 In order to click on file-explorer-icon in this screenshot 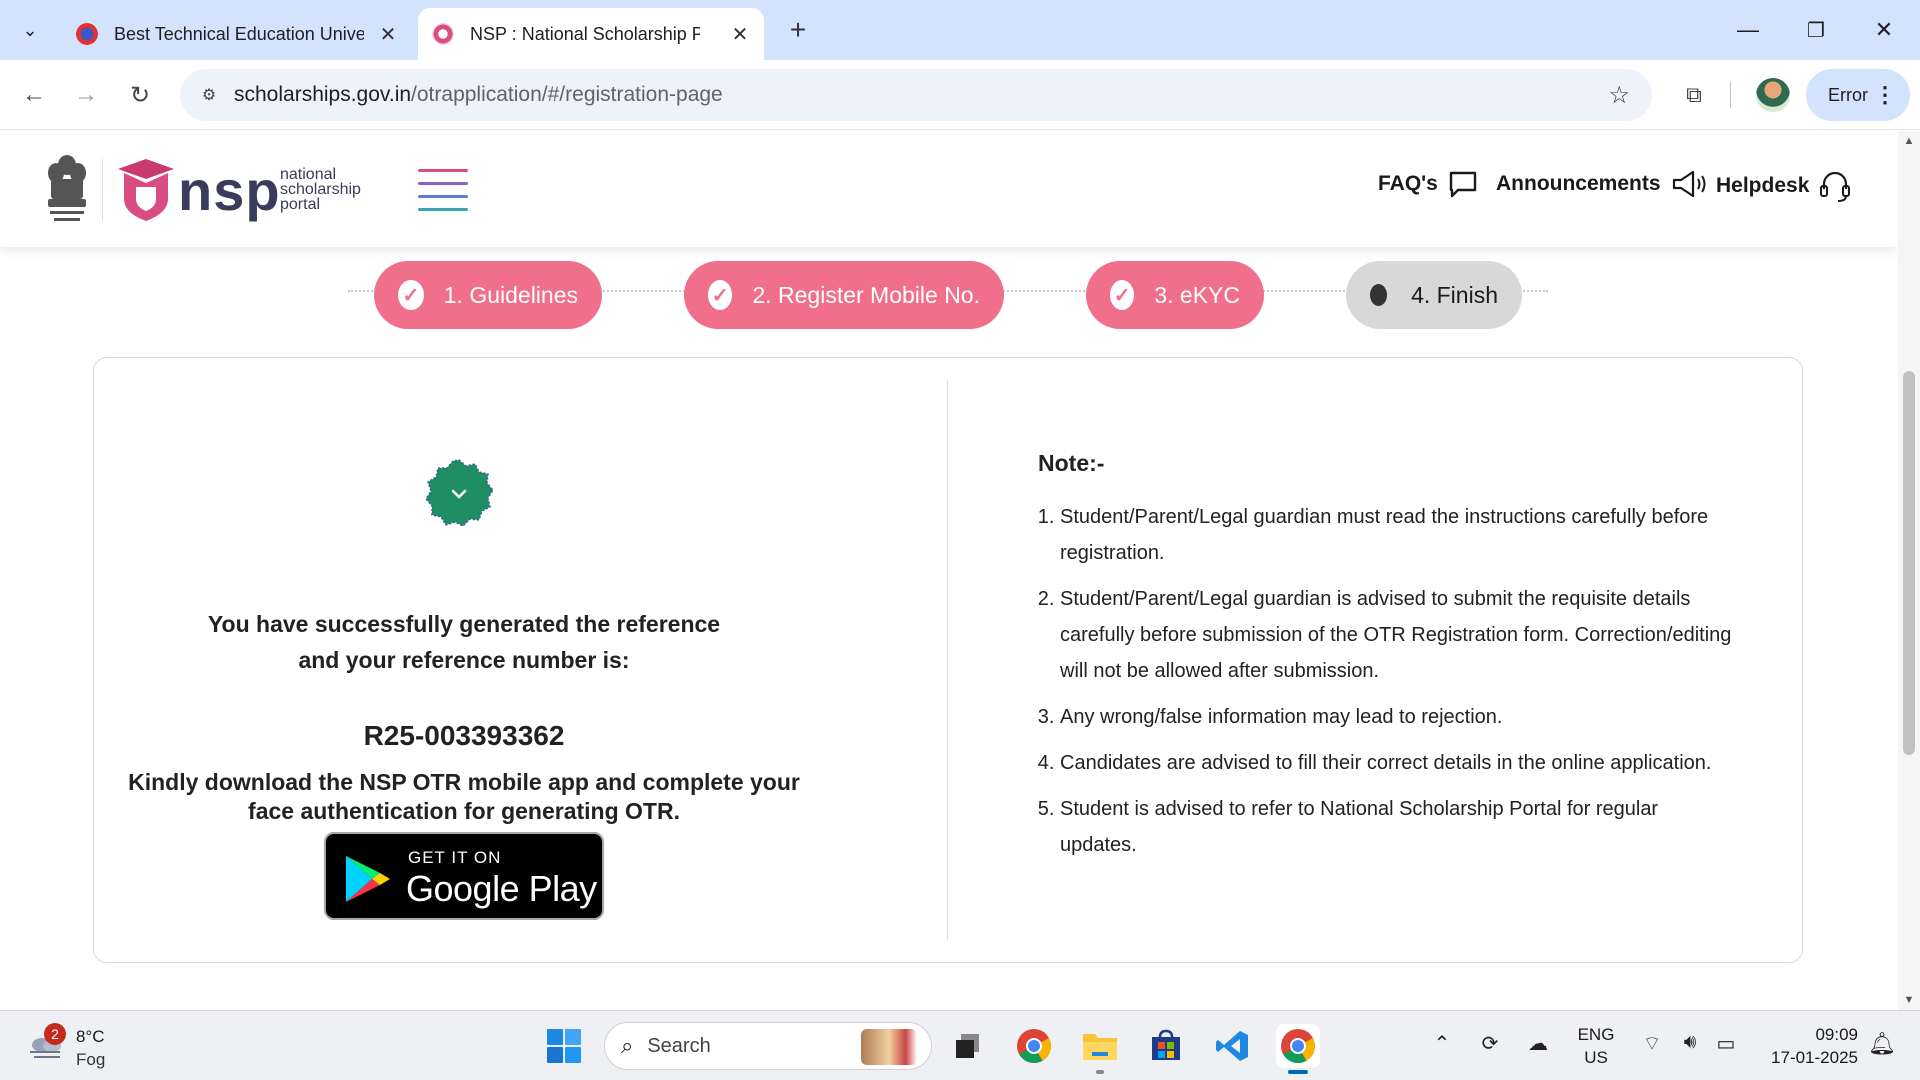, I will do `click(1100, 1049)`.